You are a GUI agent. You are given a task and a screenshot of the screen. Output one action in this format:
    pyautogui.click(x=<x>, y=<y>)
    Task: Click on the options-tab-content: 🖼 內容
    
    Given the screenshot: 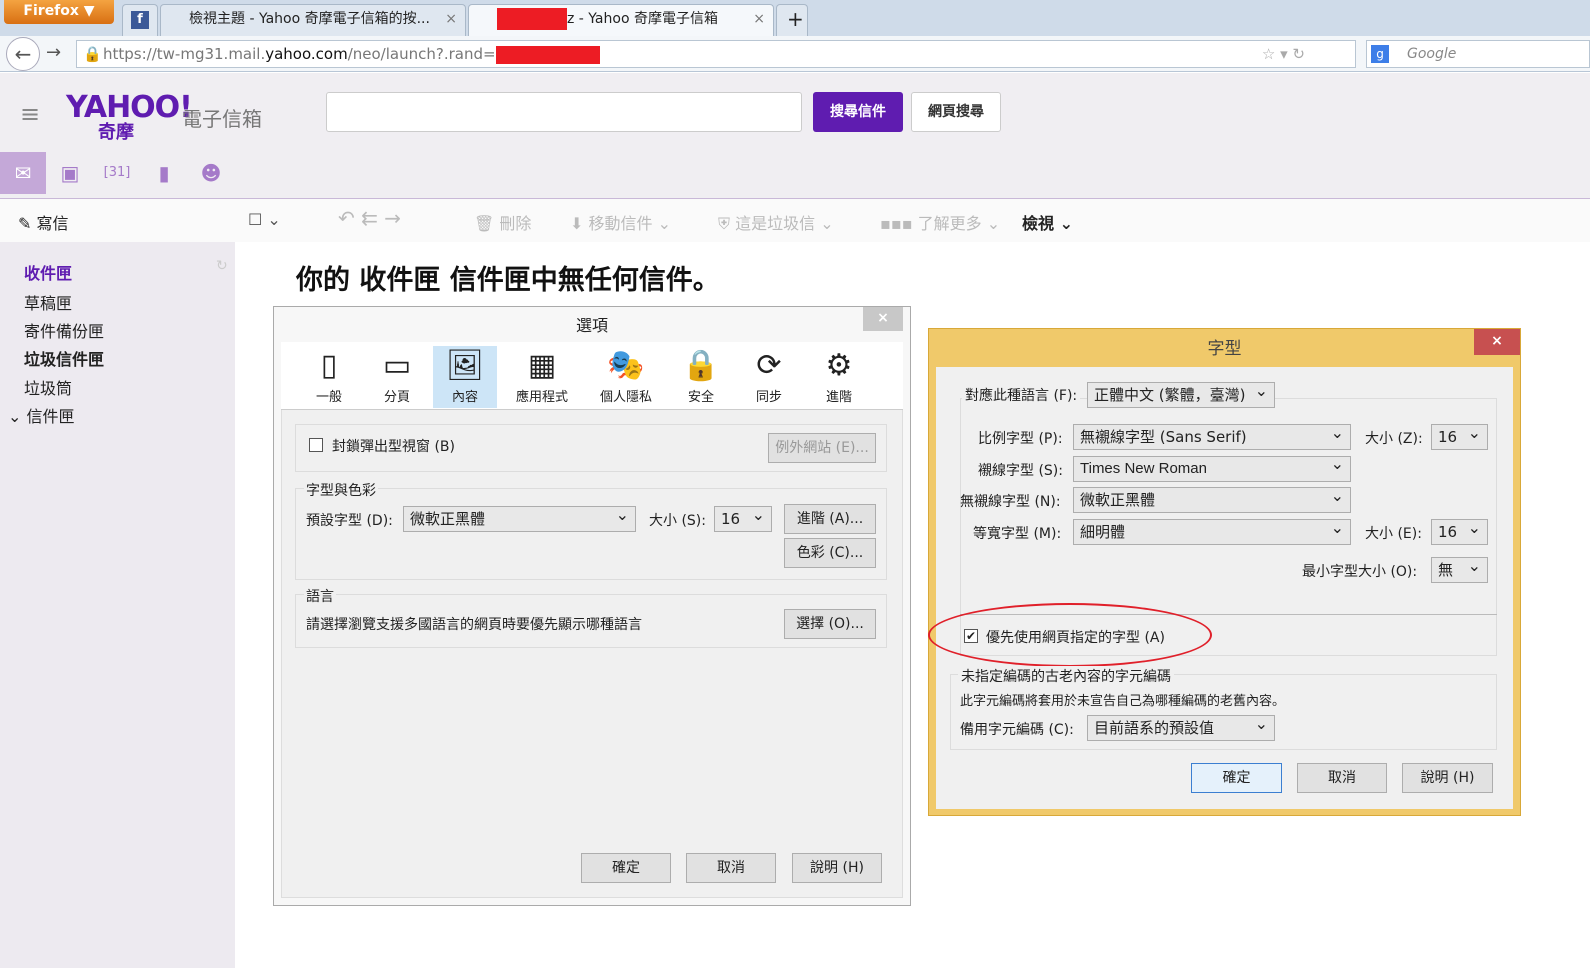 What is the action you would take?
    pyautogui.click(x=465, y=377)
    